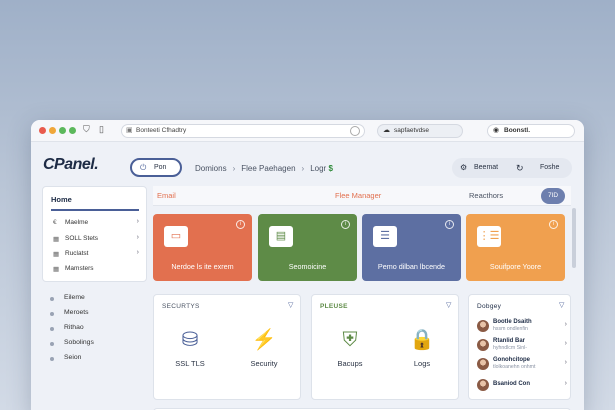 Image resolution: width=615 pixels, height=410 pixels. Describe the element at coordinates (420, 131) in the screenshot. I see `tab-chip: ☁ sapfaetvdse` at that location.